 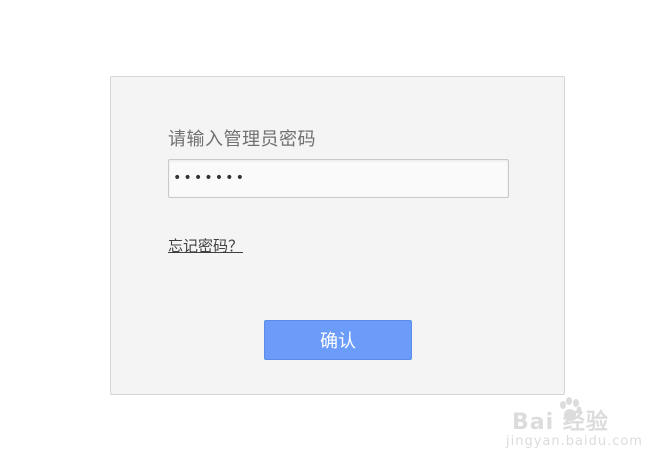 I want to click on password-input: •••••••, so click(x=338, y=178).